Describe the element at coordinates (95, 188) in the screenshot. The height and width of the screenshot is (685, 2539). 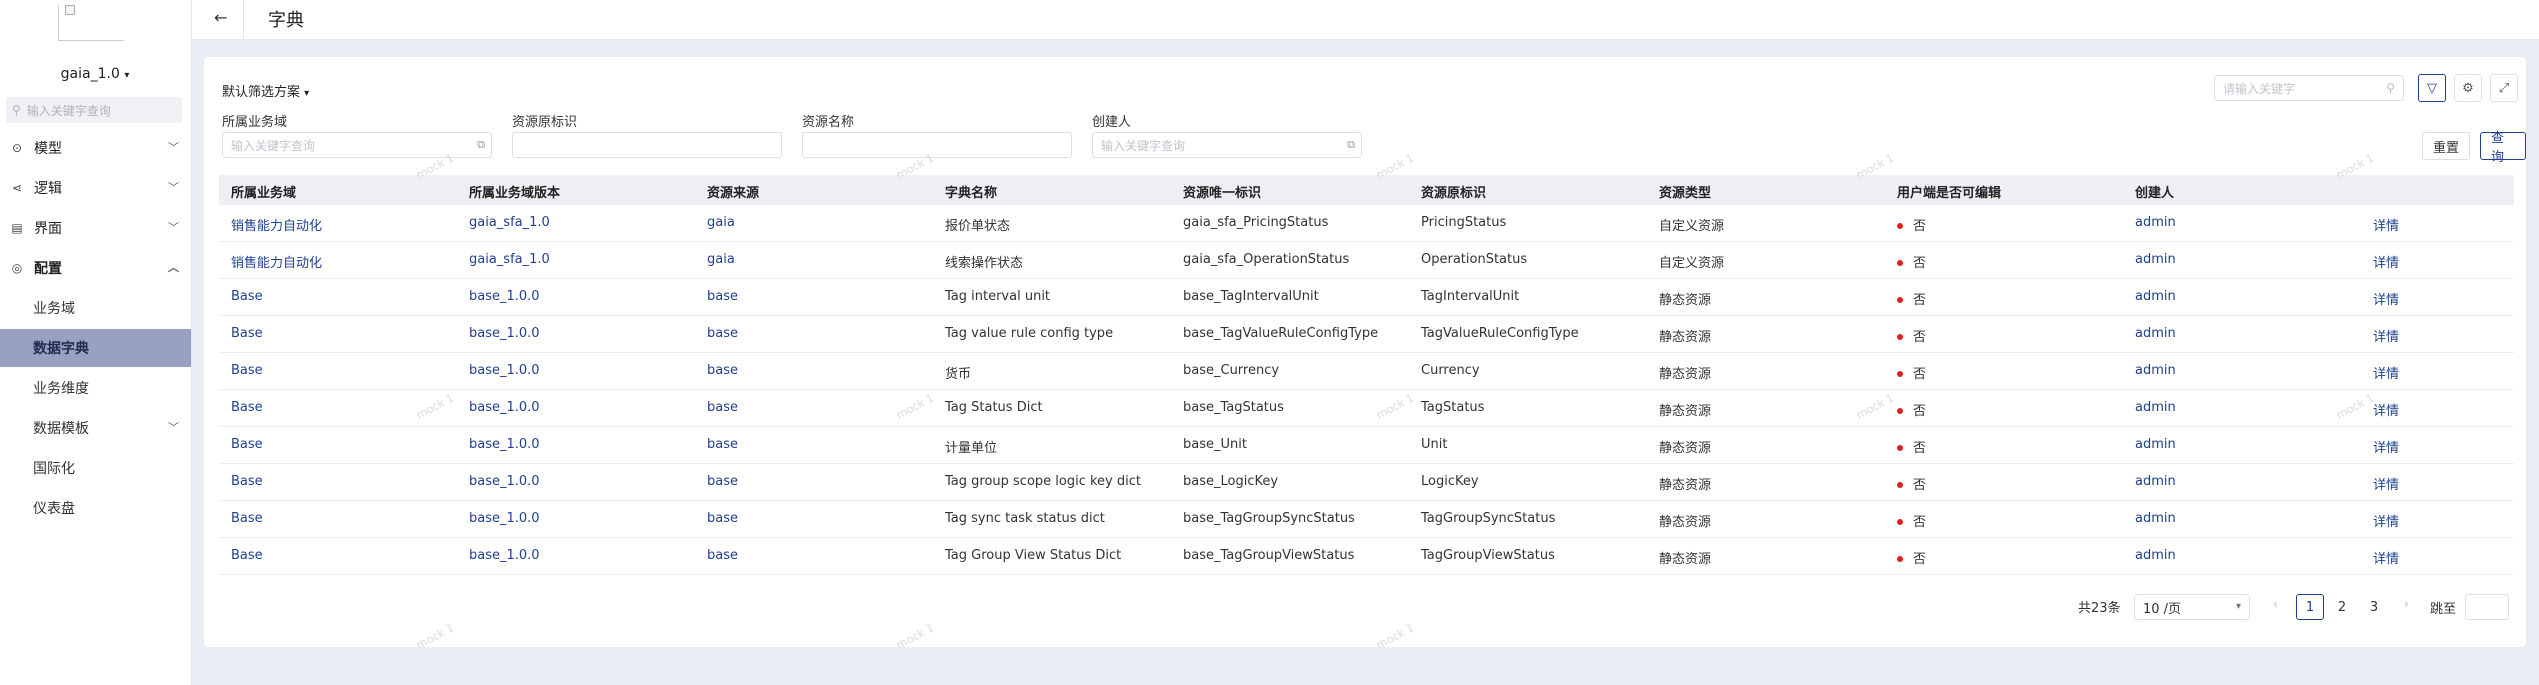
I see `sidebar-item-logic: ⋖ 逻辑 ﹀` at that location.